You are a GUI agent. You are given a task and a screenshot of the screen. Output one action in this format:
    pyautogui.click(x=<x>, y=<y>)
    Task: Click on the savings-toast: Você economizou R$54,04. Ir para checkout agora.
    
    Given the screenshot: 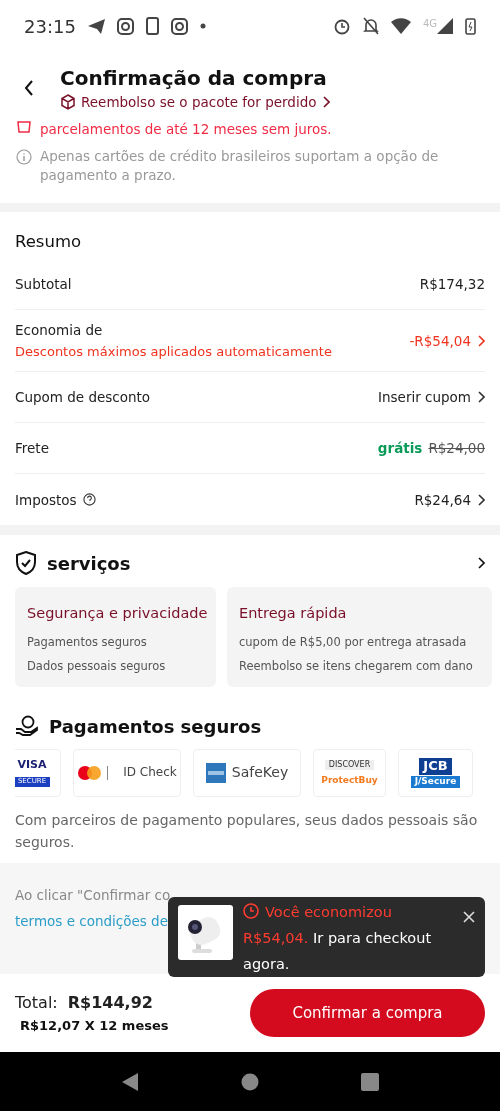 What is the action you would take?
    pyautogui.click(x=326, y=937)
    